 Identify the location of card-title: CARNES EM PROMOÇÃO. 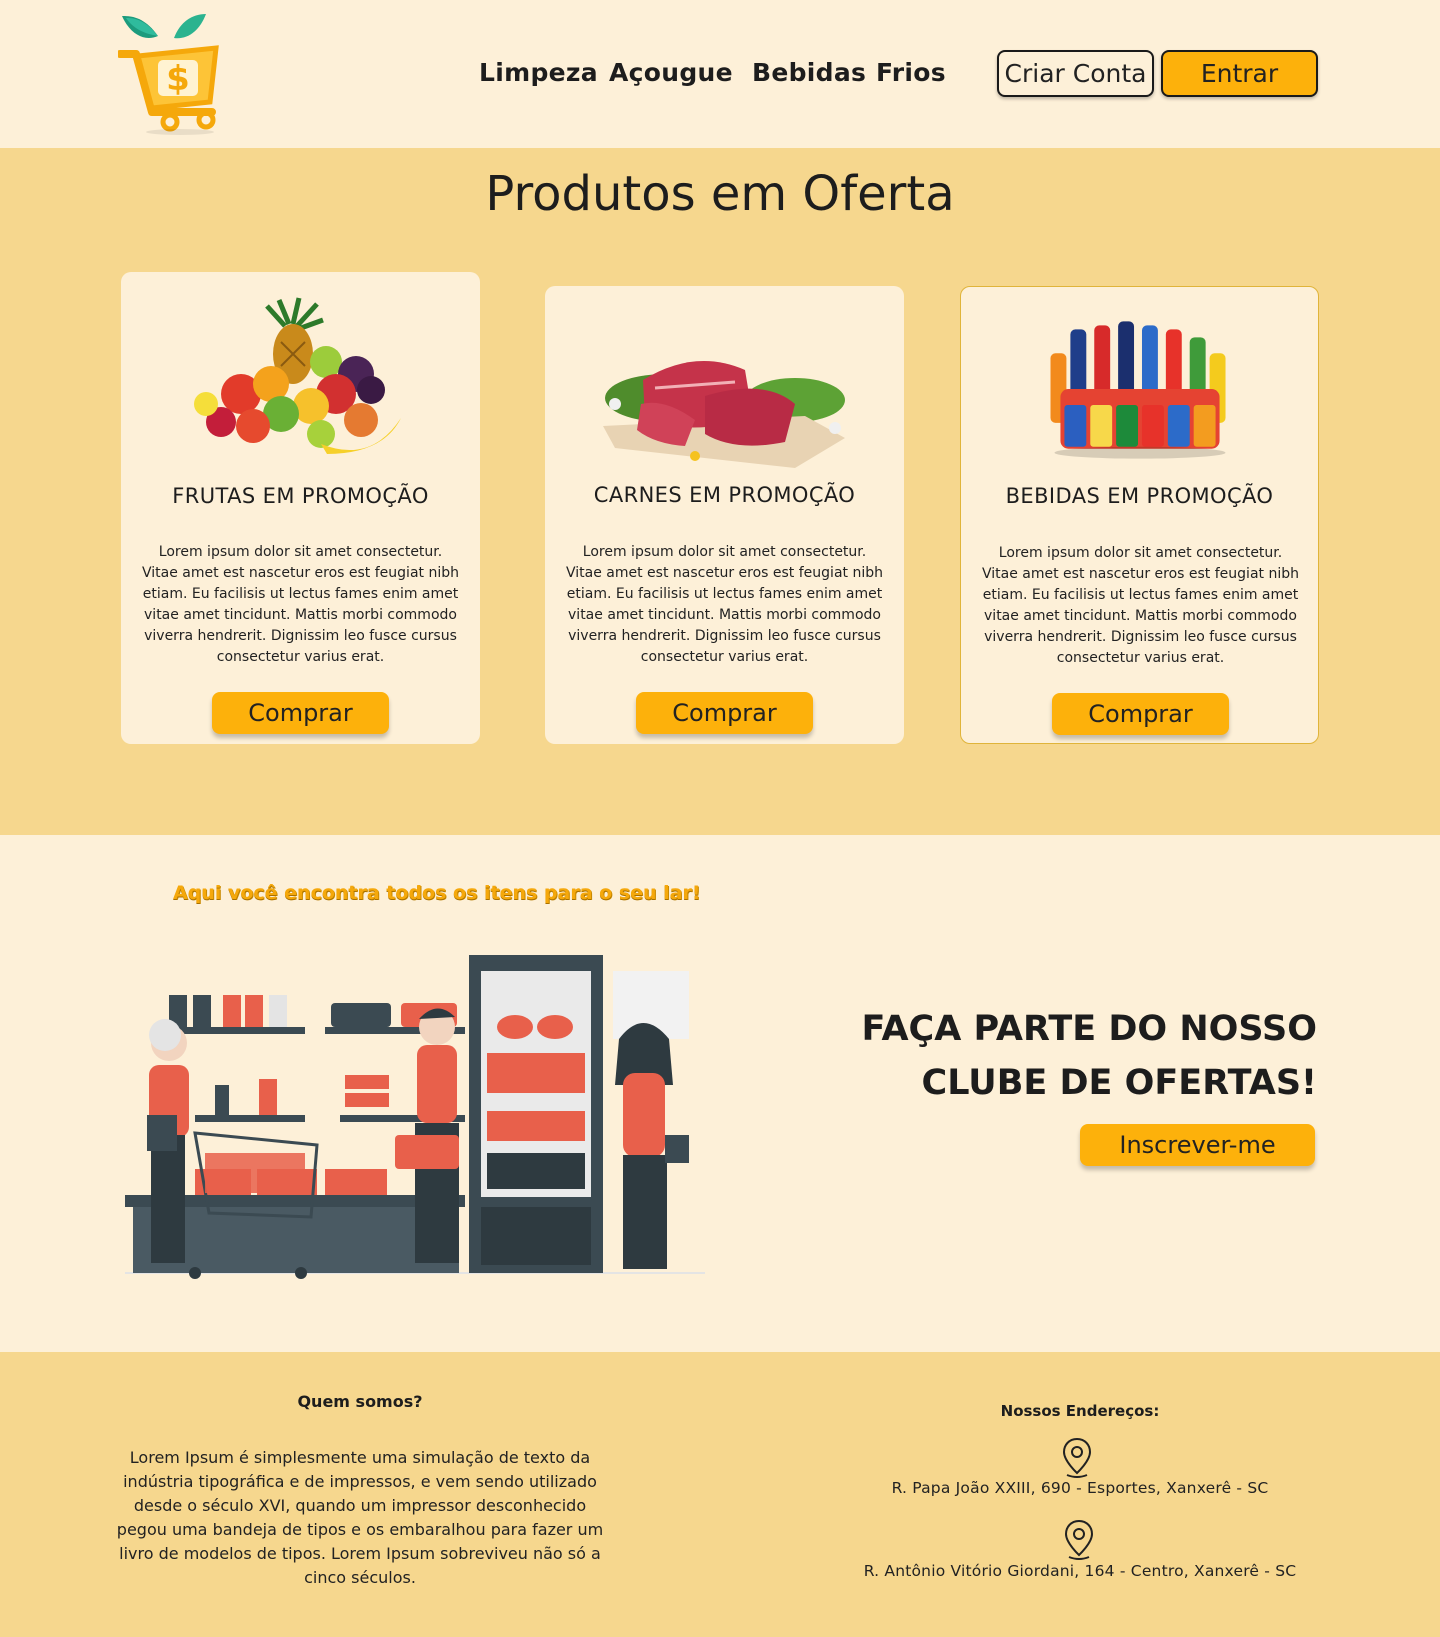
(724, 495).